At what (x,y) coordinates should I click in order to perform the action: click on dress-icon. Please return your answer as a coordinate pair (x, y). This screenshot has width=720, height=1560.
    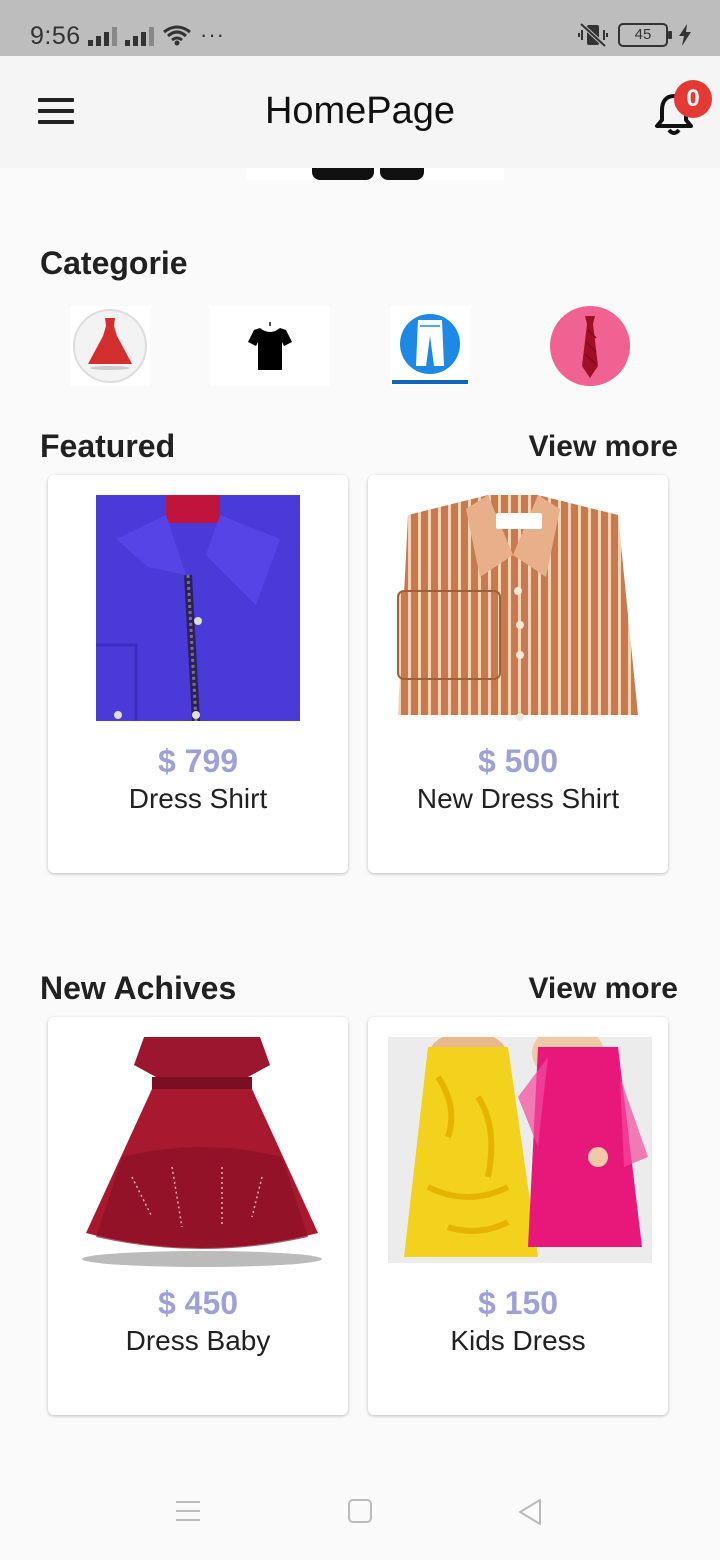
    Looking at the image, I should click on (110, 346).